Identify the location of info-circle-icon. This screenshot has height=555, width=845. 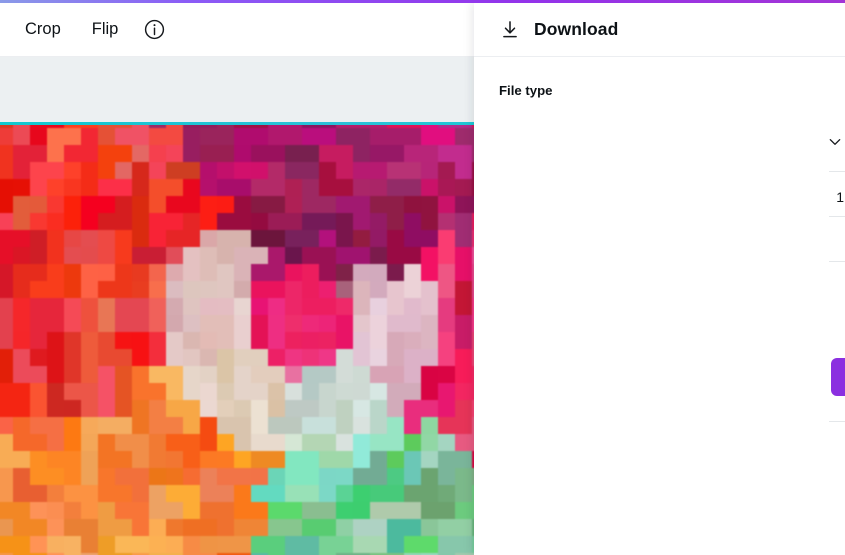
(154, 29).